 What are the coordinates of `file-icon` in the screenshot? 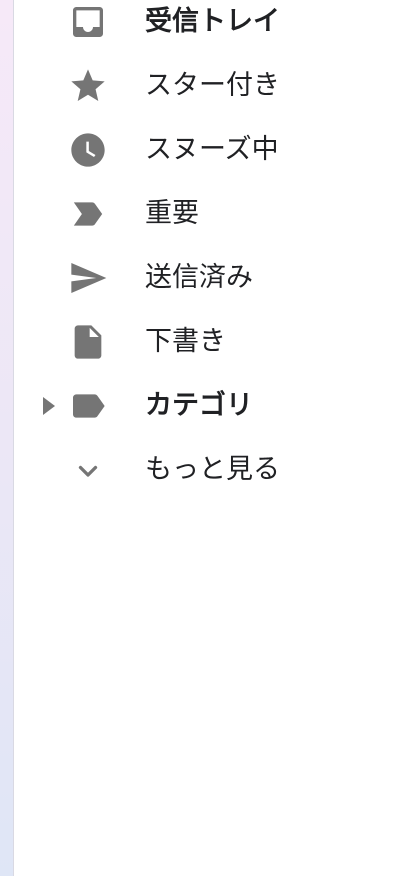 It's located at (88, 342).